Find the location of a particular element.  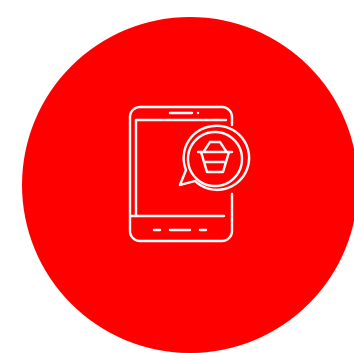

smartphone-icon is located at coordinates (181, 174).